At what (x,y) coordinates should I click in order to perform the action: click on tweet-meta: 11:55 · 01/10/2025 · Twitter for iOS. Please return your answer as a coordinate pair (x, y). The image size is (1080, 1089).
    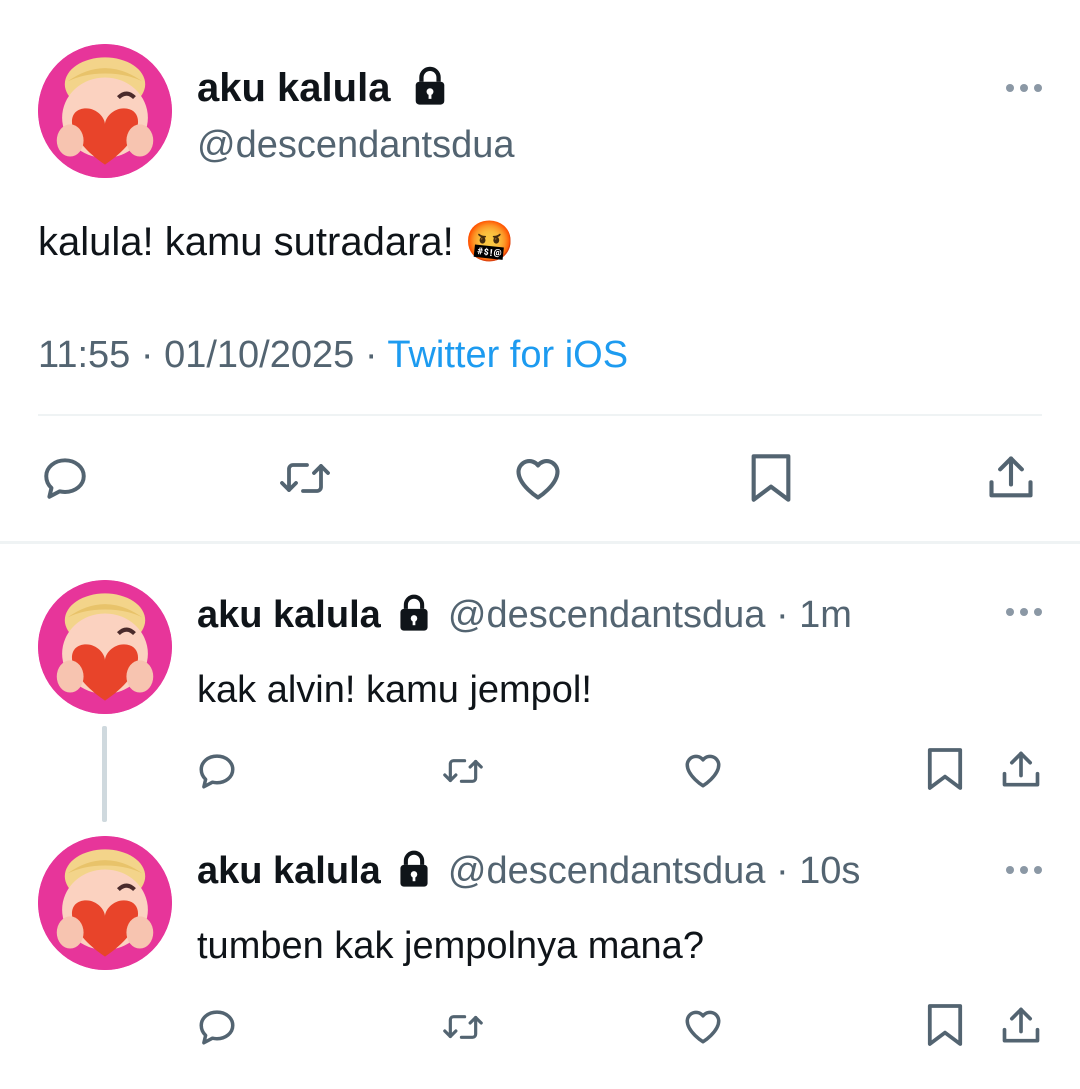
    Looking at the image, I should click on (333, 355).